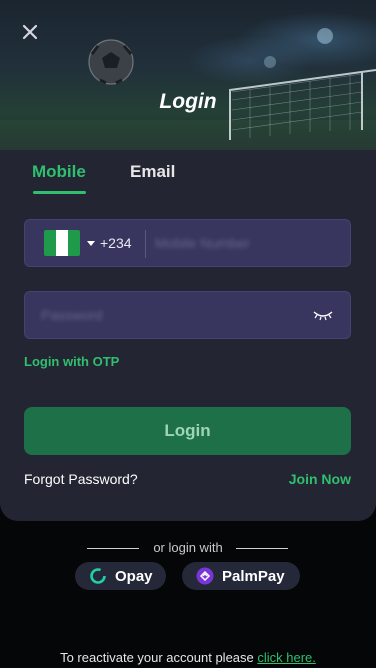 Image resolution: width=376 pixels, height=668 pixels. What do you see at coordinates (171, 315) in the screenshot?
I see `password-input` at bounding box center [171, 315].